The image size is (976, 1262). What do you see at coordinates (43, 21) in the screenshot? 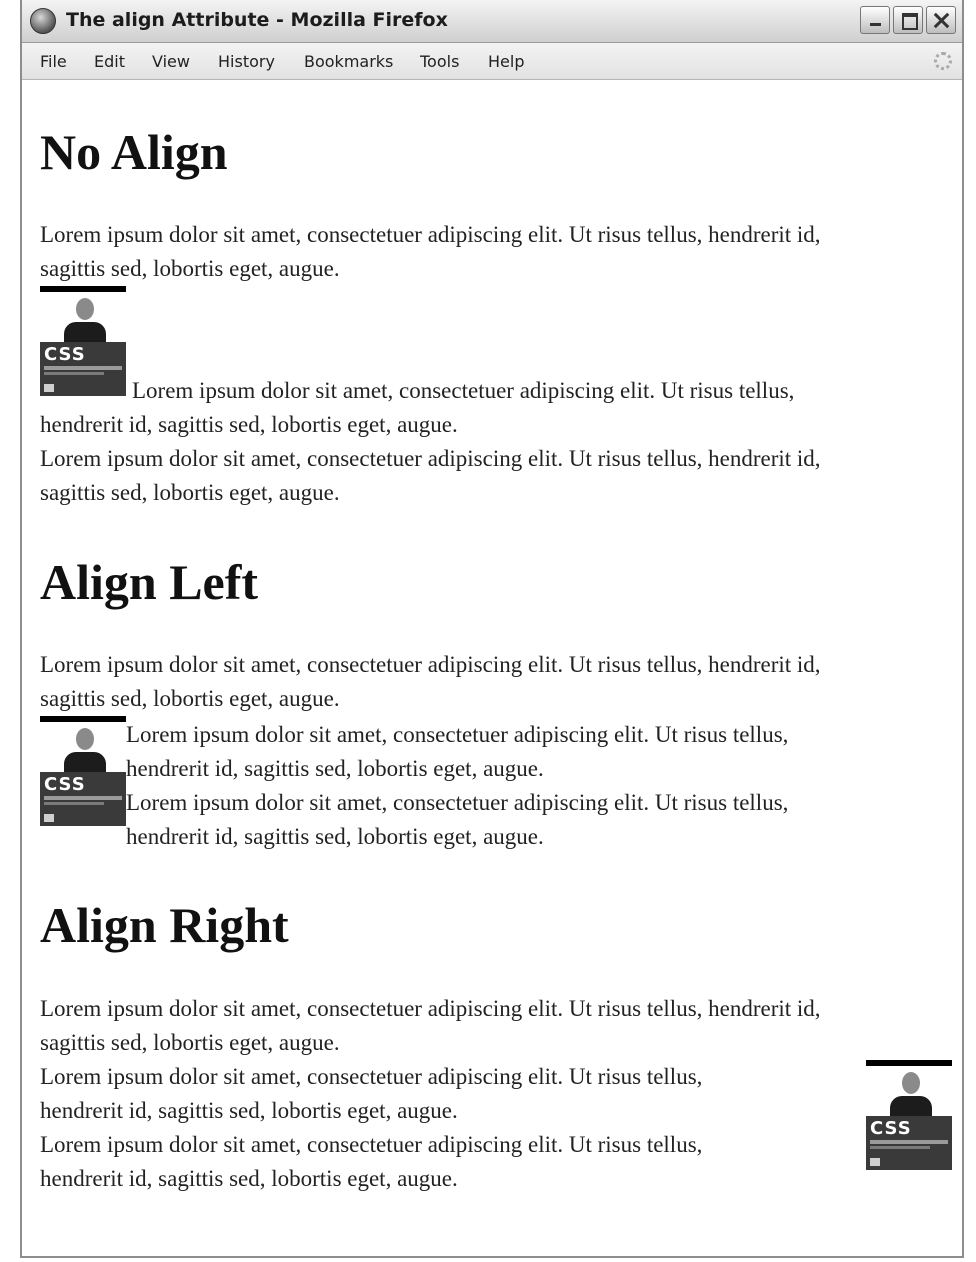
I see `firefox-icon` at bounding box center [43, 21].